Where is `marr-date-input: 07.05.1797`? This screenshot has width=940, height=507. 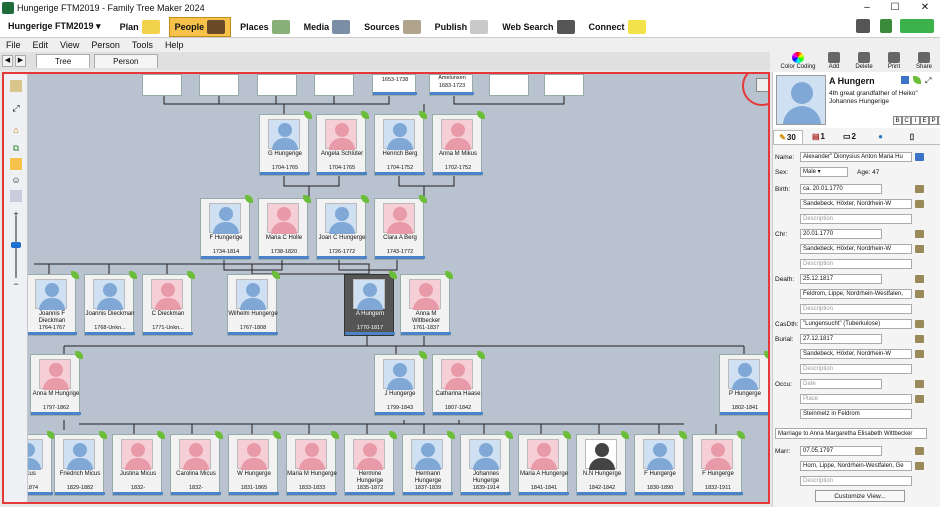 marr-date-input: 07.05.1797 is located at coordinates (841, 451).